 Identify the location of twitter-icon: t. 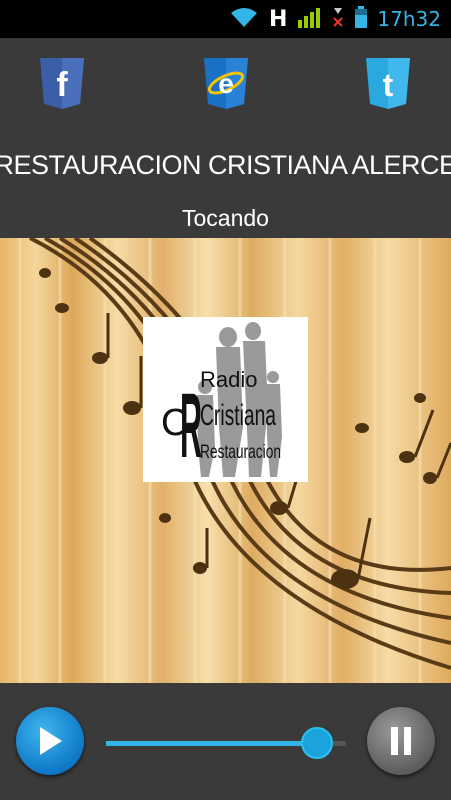
(388, 83).